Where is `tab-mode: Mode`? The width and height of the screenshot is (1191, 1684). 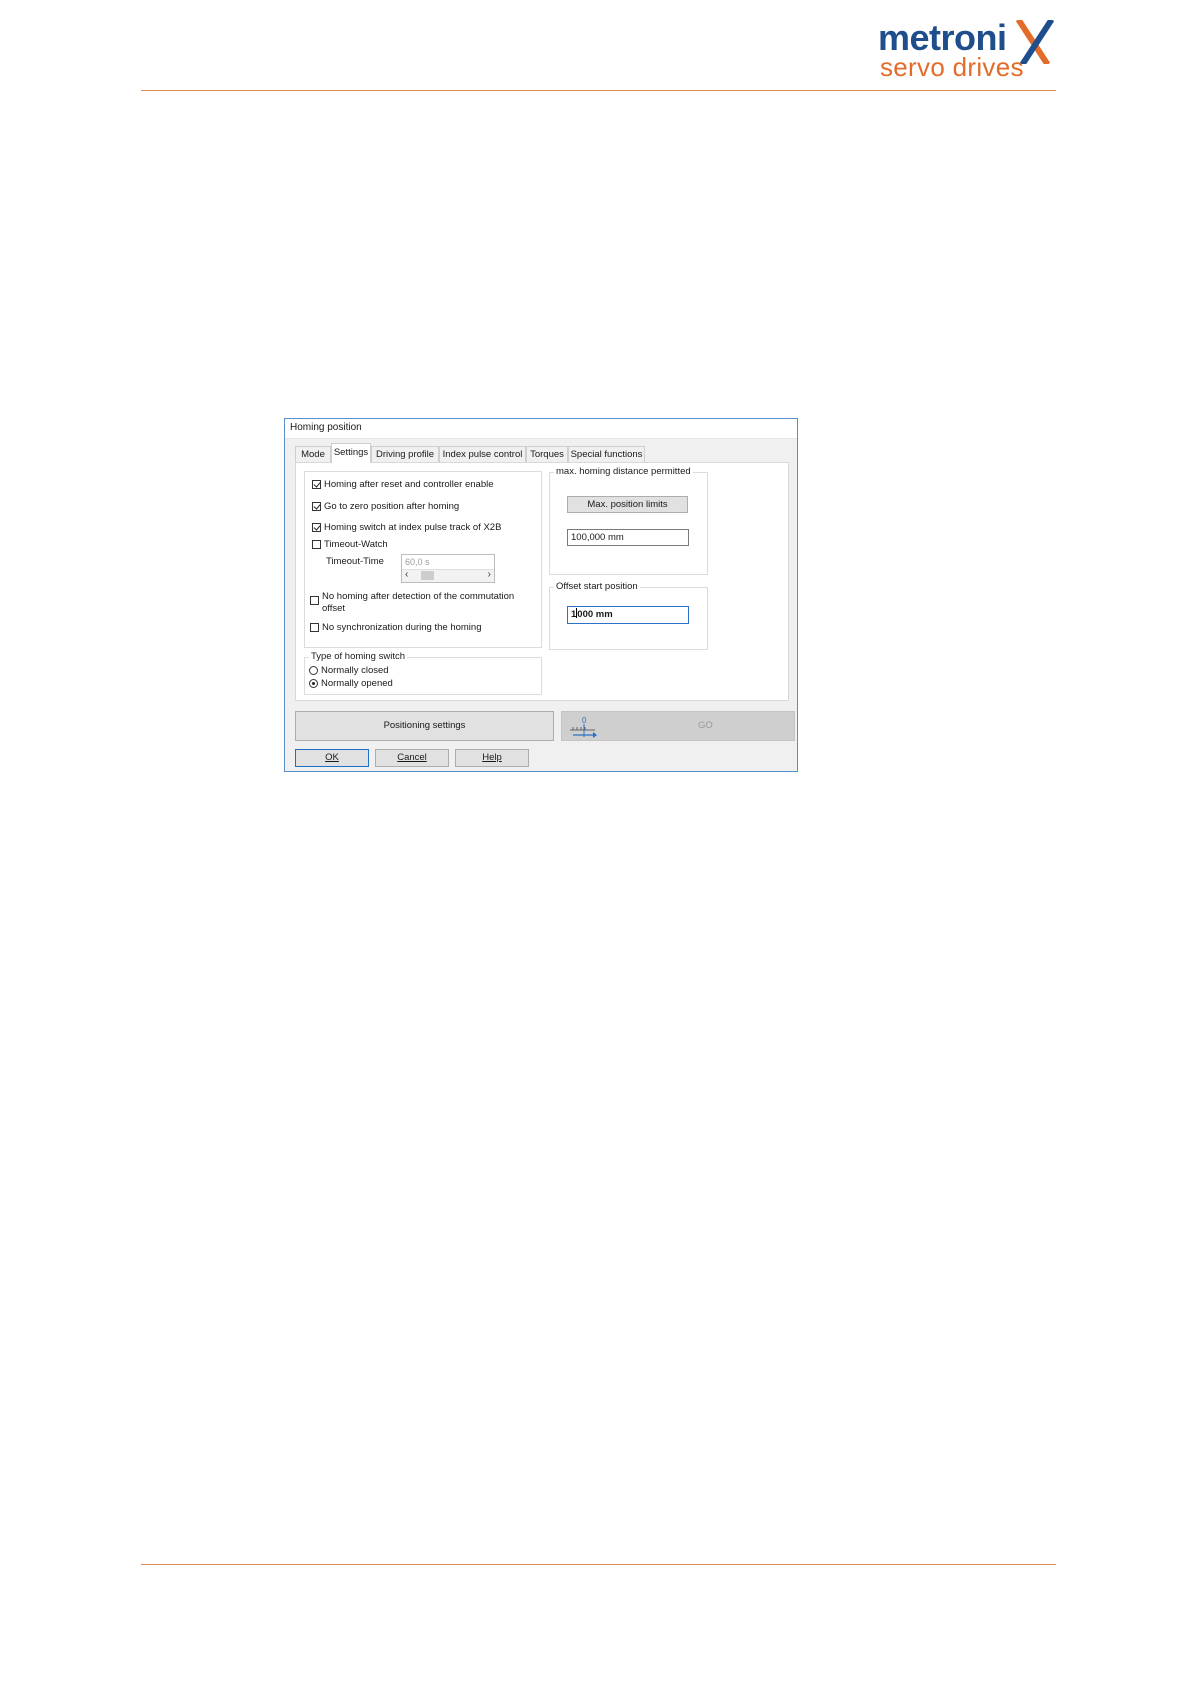 tab-mode: Mode is located at coordinates (313, 454).